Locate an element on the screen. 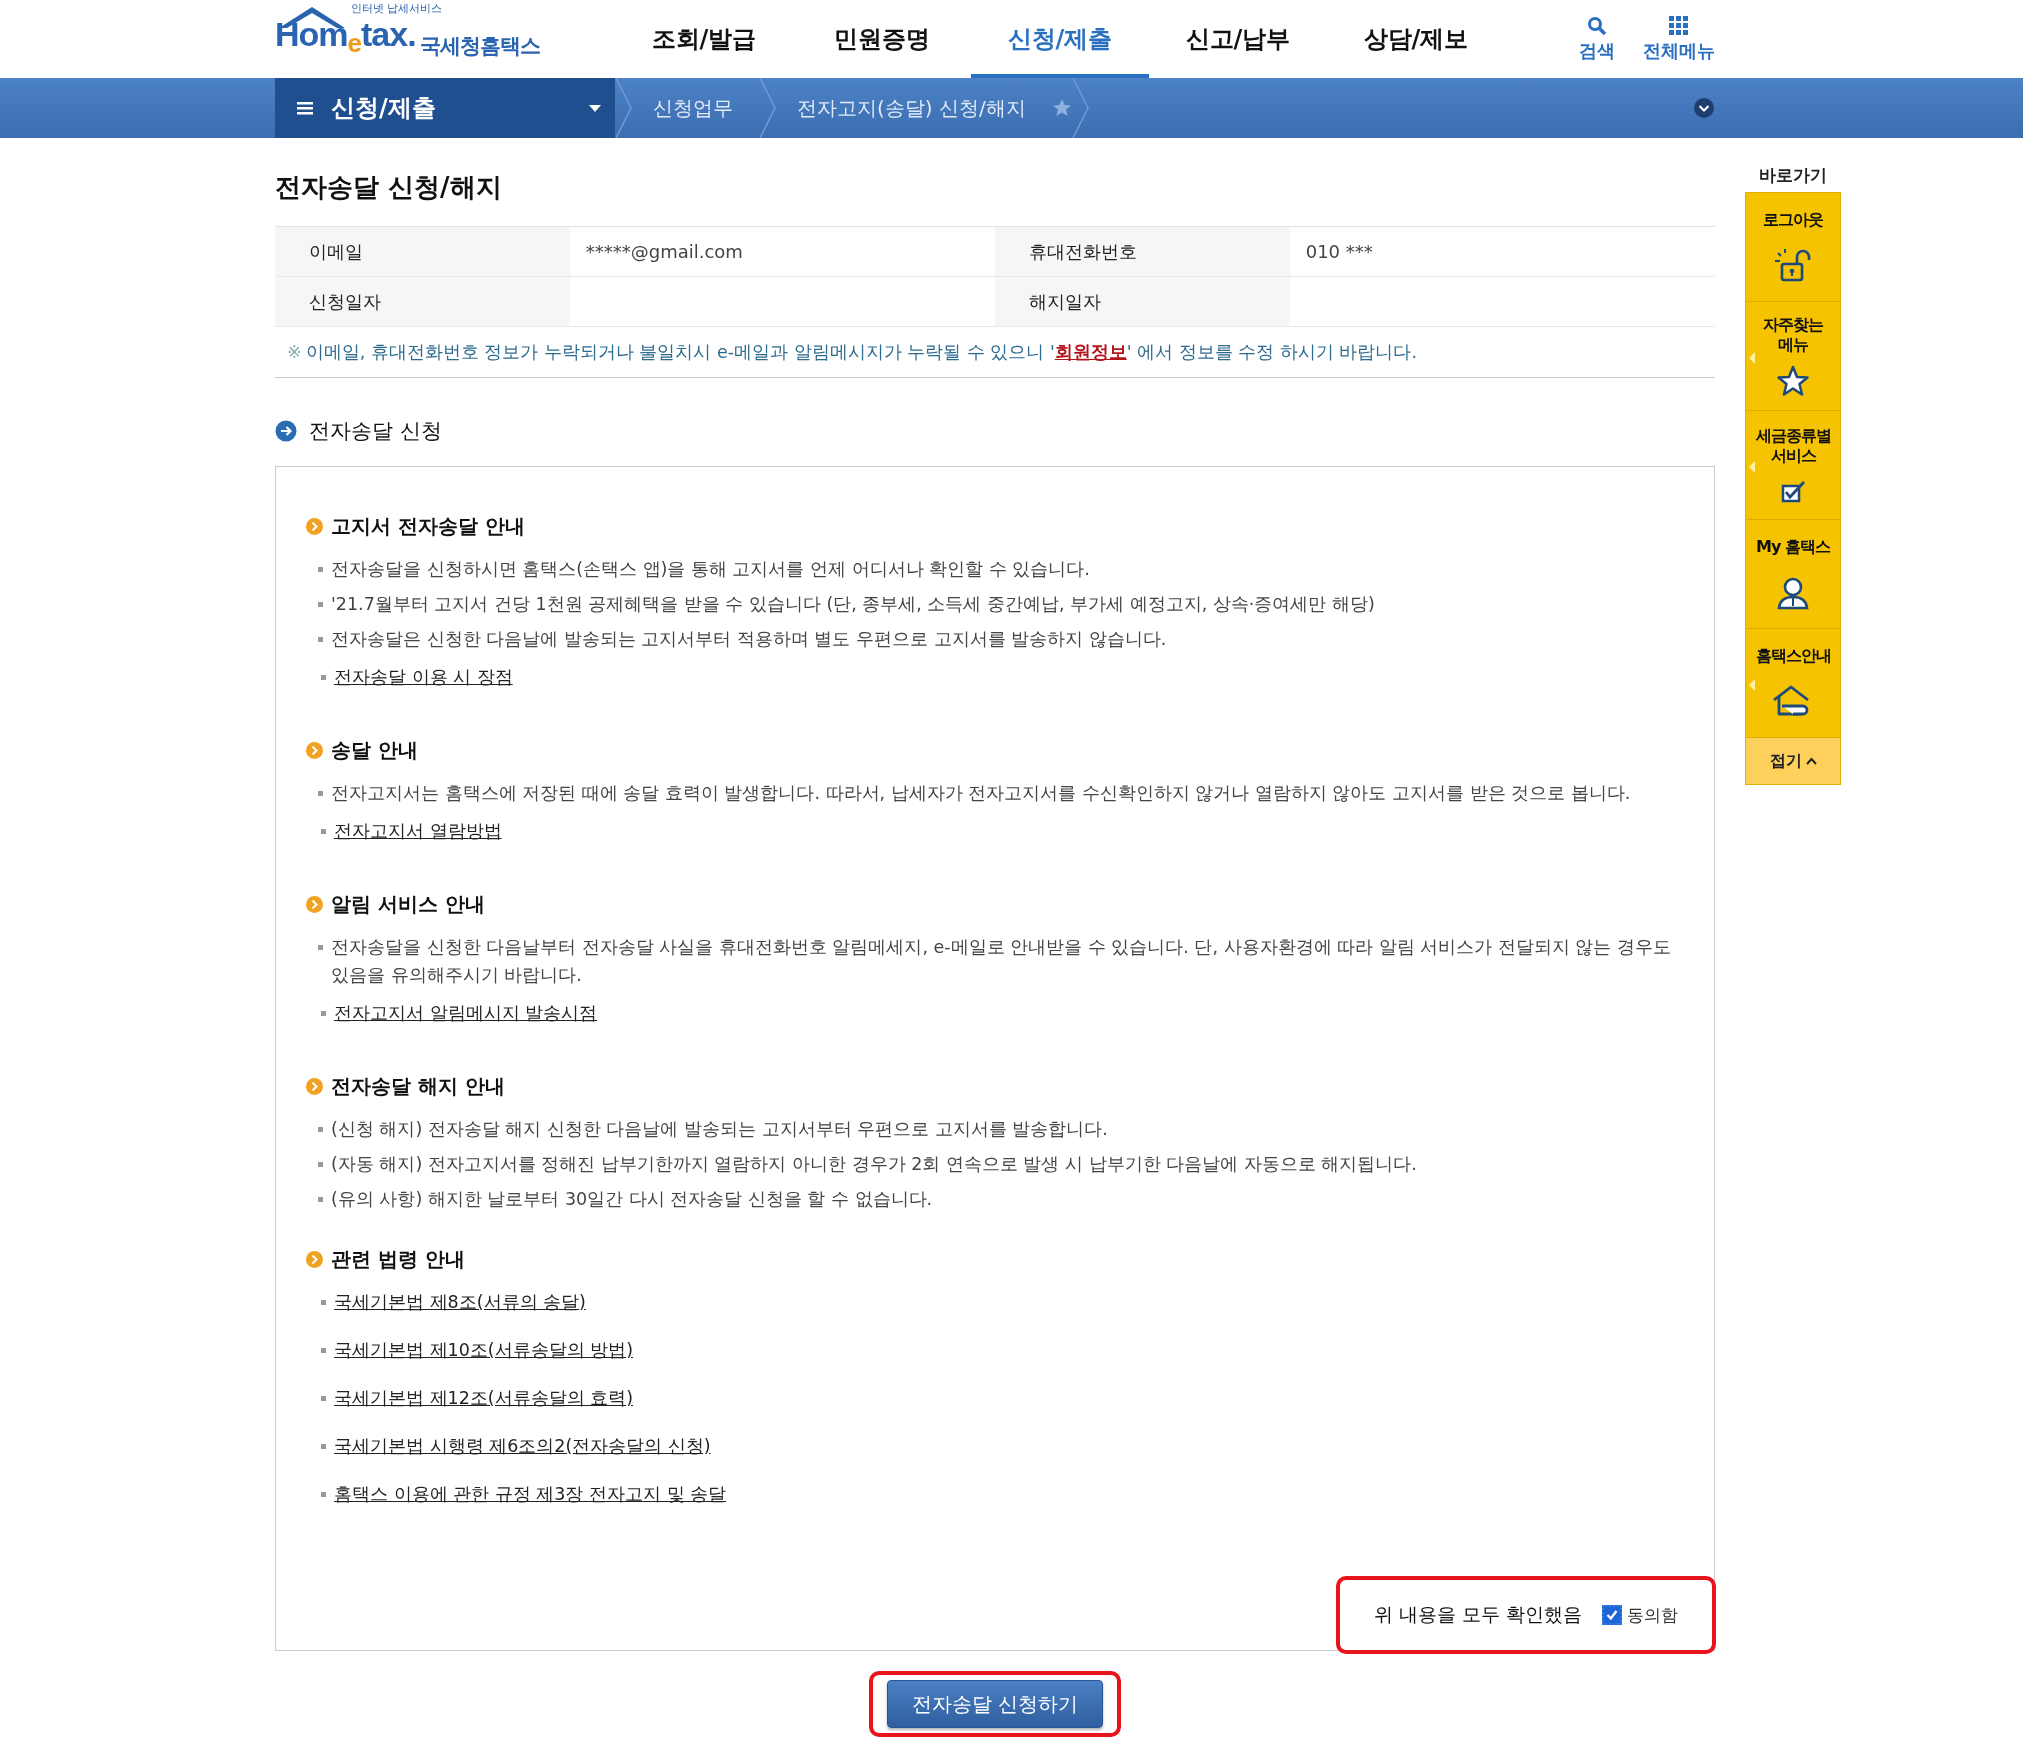 The width and height of the screenshot is (2023, 1746). note-mark: ※ is located at coordinates (294, 352).